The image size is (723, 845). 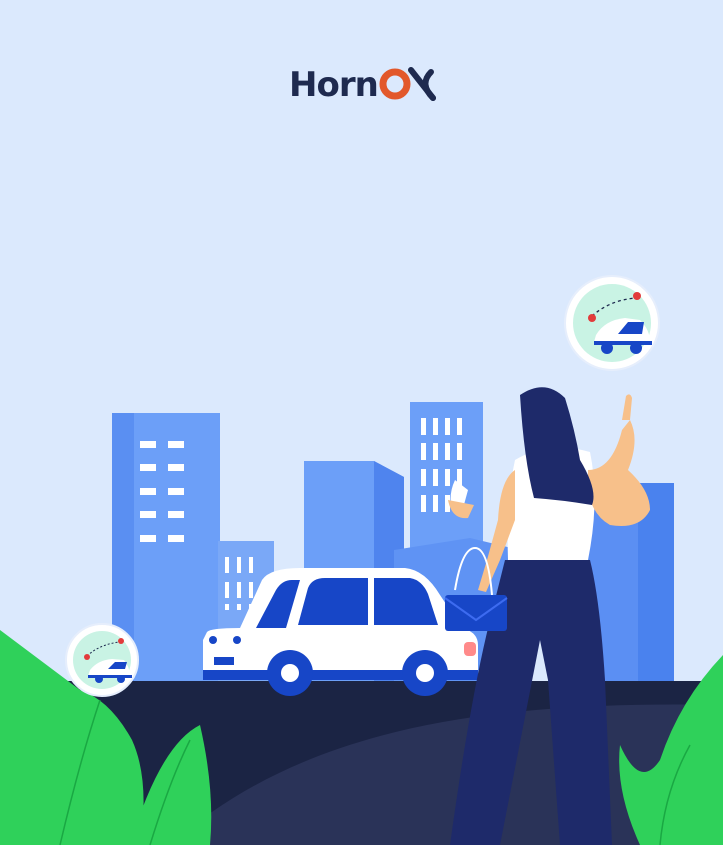 What do you see at coordinates (334, 85) in the screenshot?
I see `logo-wordmark: Horn` at bounding box center [334, 85].